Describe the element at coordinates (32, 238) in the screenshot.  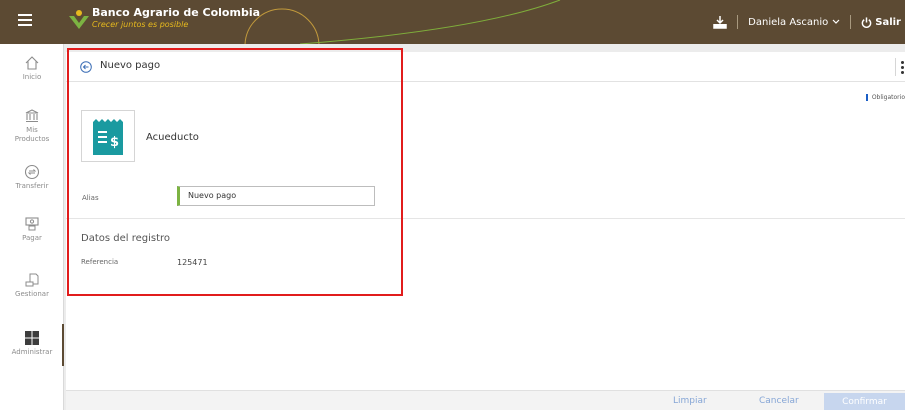
I see `sidebar-item-label: Pagar` at that location.